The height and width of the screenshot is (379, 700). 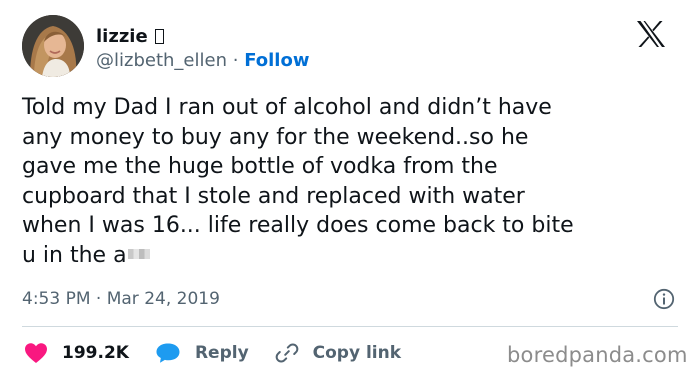 What do you see at coordinates (287, 353) in the screenshot?
I see `link-icon` at bounding box center [287, 353].